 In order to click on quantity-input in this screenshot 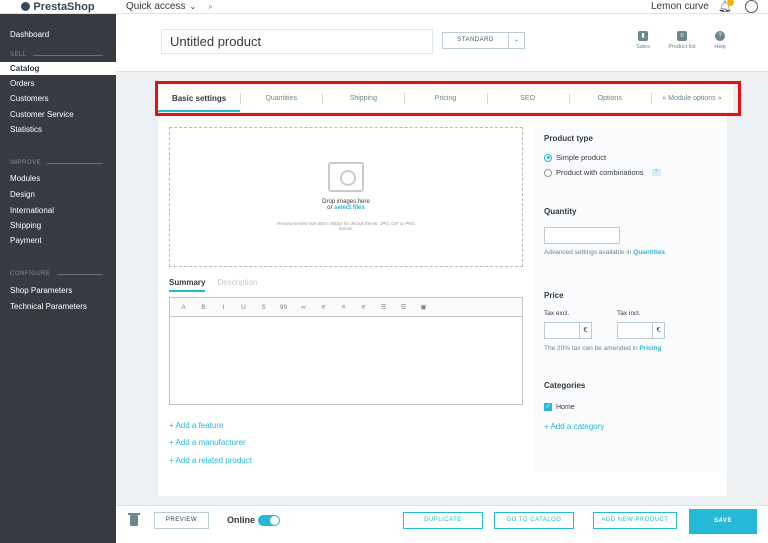, I will do `click(582, 235)`.